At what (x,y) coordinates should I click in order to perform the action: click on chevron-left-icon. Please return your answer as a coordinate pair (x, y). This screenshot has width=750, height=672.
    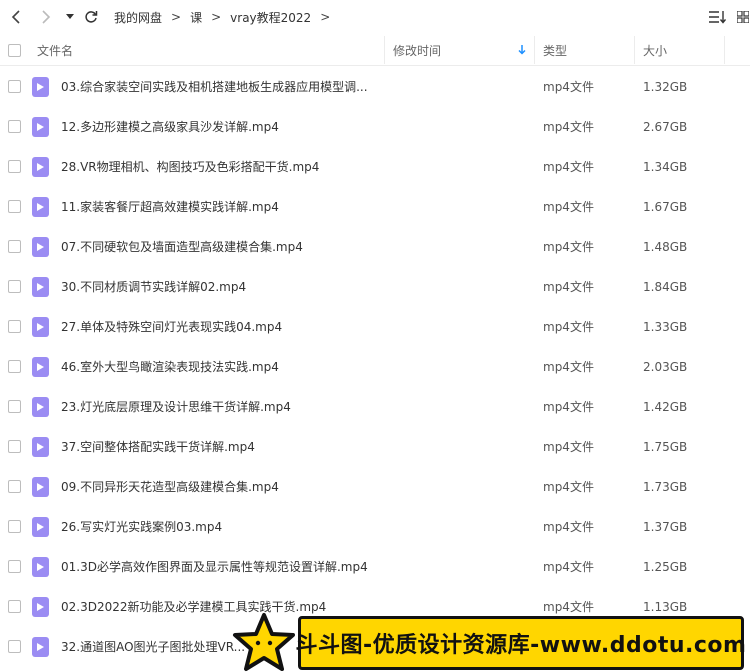
    Looking at the image, I should click on (15, 17).